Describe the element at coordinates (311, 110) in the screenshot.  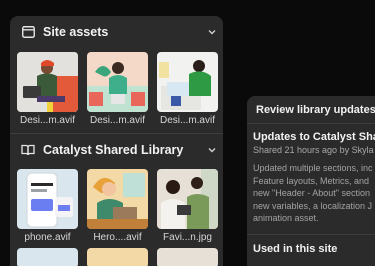
I see `review-header: Review library updates` at that location.